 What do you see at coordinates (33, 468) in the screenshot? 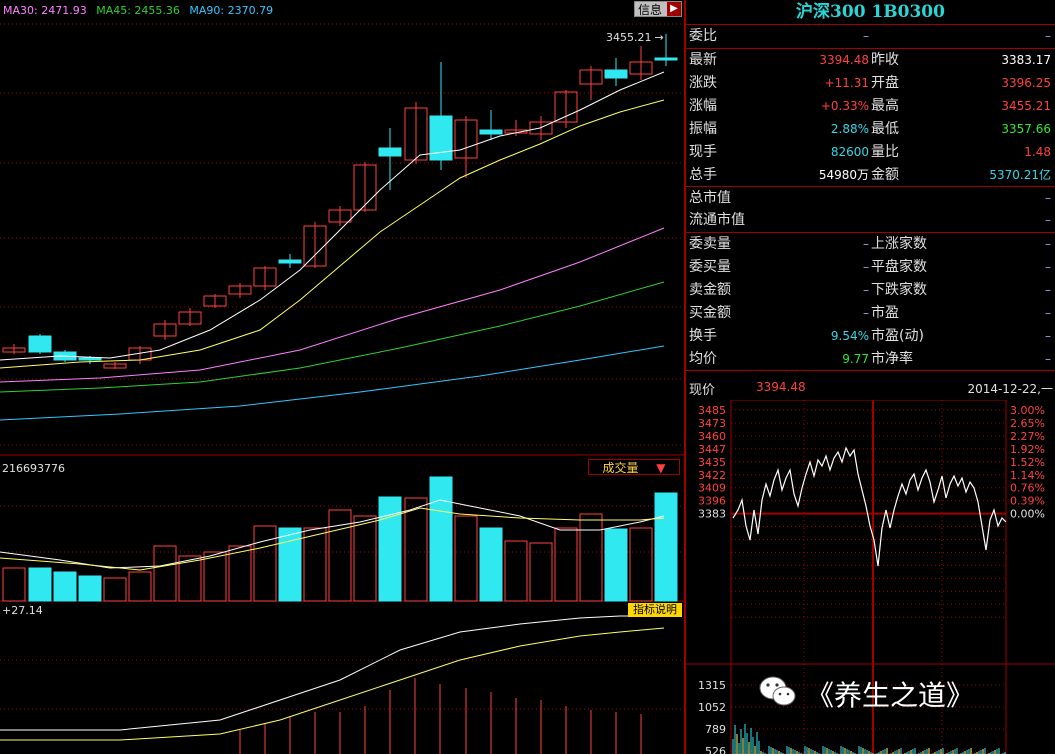
I see `volume-value: 216693776` at bounding box center [33, 468].